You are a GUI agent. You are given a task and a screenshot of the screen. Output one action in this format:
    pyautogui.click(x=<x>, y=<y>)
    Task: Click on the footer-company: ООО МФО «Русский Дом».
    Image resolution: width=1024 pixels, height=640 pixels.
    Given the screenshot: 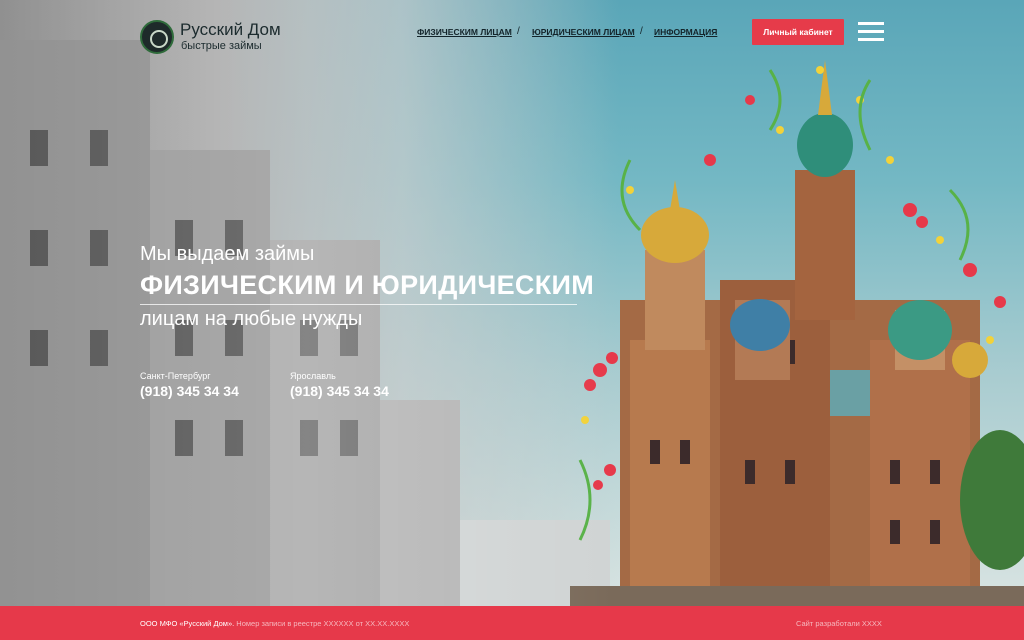 What is the action you would take?
    pyautogui.click(x=187, y=623)
    